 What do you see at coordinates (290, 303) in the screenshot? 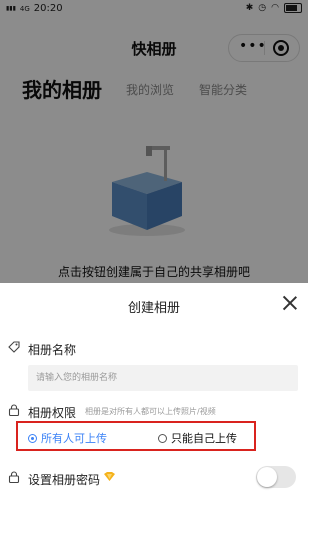
I see `close-icon` at bounding box center [290, 303].